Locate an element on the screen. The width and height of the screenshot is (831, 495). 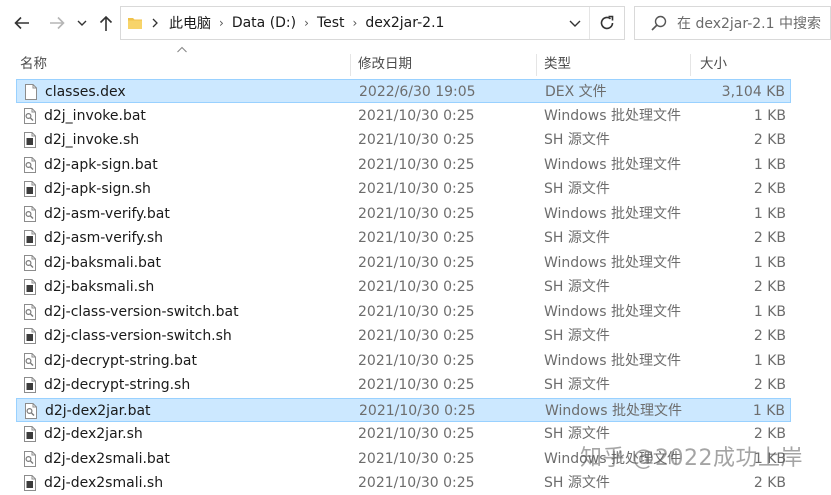
arrow-left-icon is located at coordinates (21, 23).